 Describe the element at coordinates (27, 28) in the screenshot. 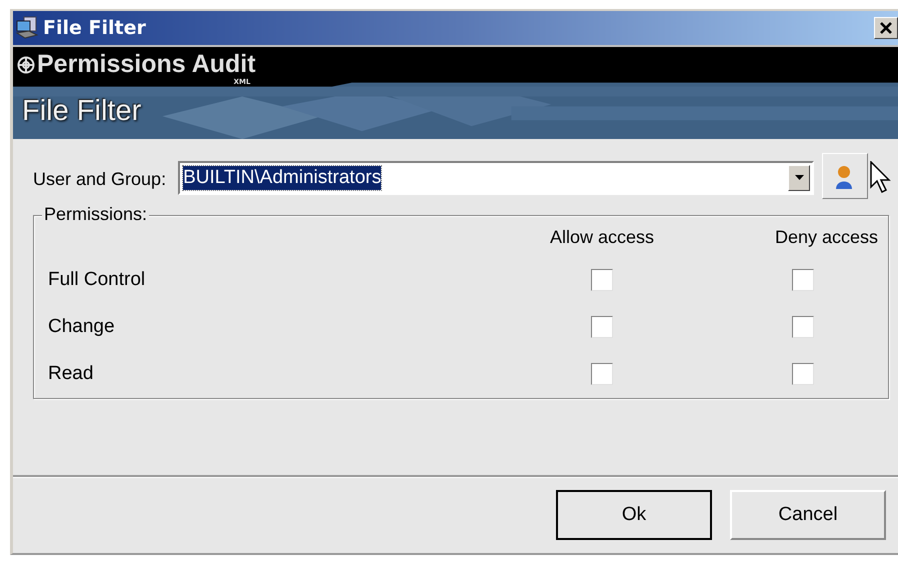

I see `computer-icon` at that location.